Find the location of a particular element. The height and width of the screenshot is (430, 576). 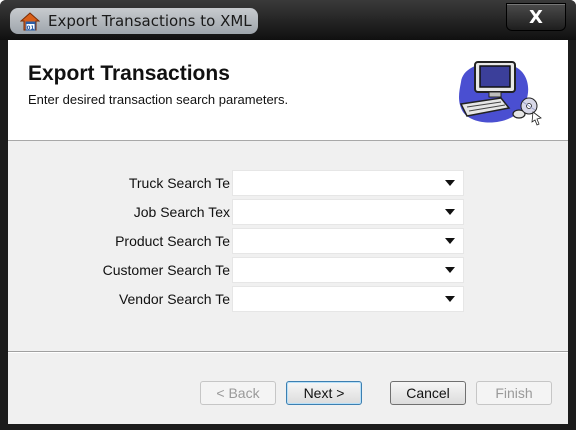

back-button: < Back is located at coordinates (238, 393).